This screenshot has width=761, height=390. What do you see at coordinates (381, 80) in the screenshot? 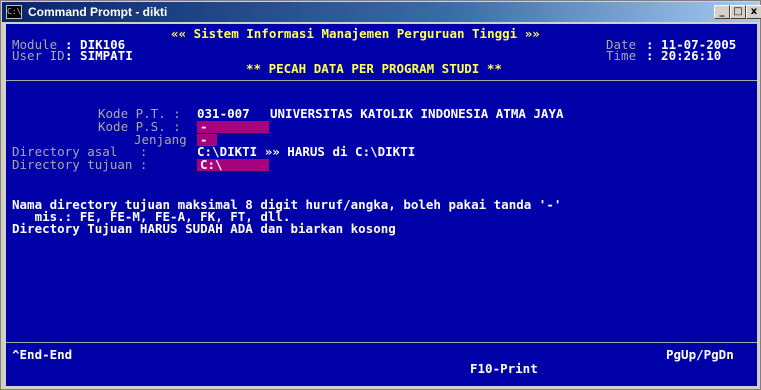
I see `header-divider` at bounding box center [381, 80].